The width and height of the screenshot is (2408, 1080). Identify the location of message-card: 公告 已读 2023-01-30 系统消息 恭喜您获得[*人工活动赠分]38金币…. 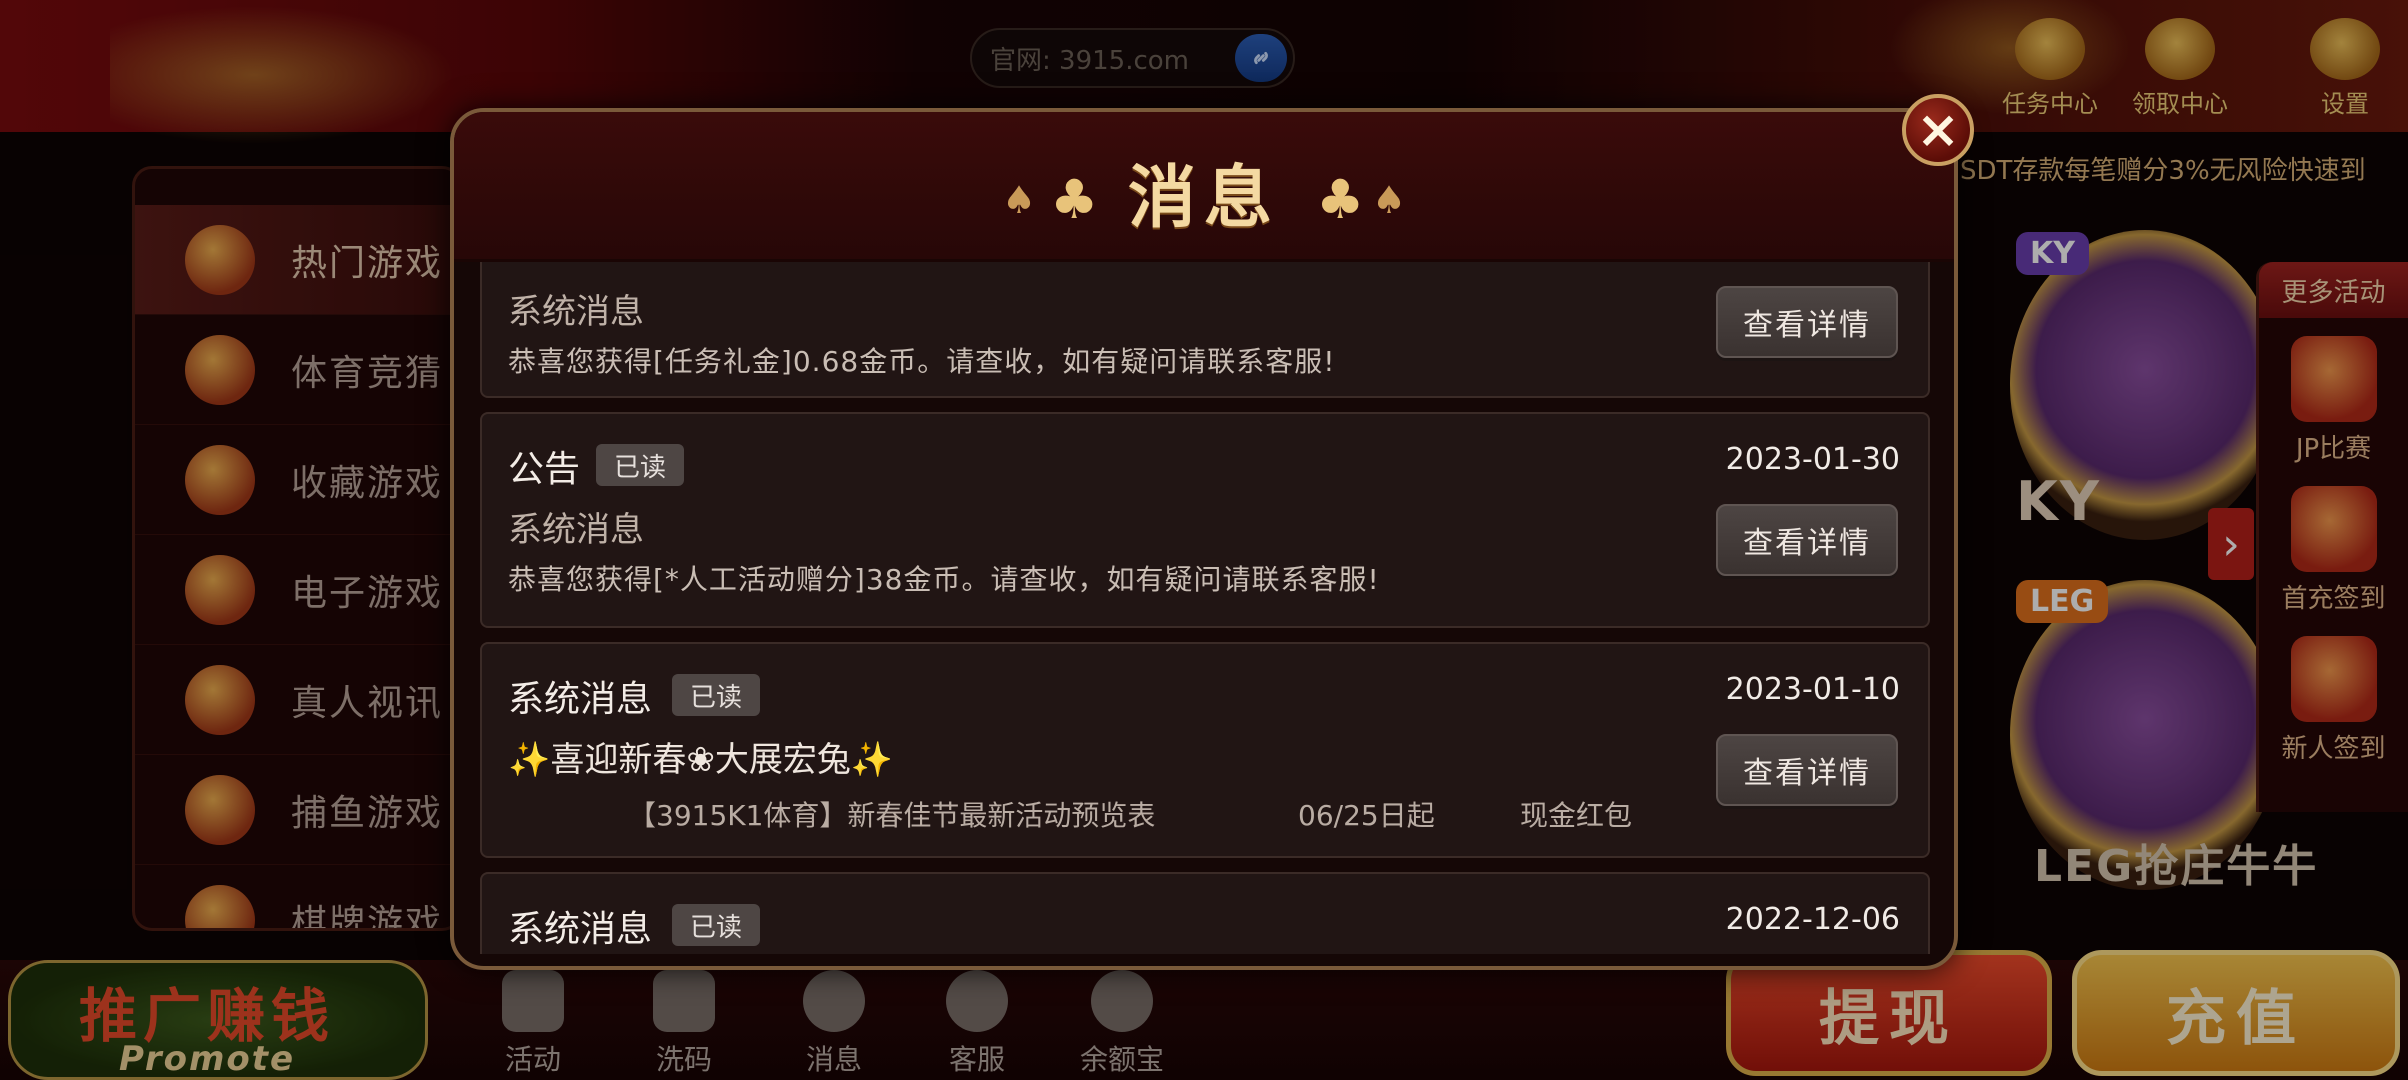
(1205, 520).